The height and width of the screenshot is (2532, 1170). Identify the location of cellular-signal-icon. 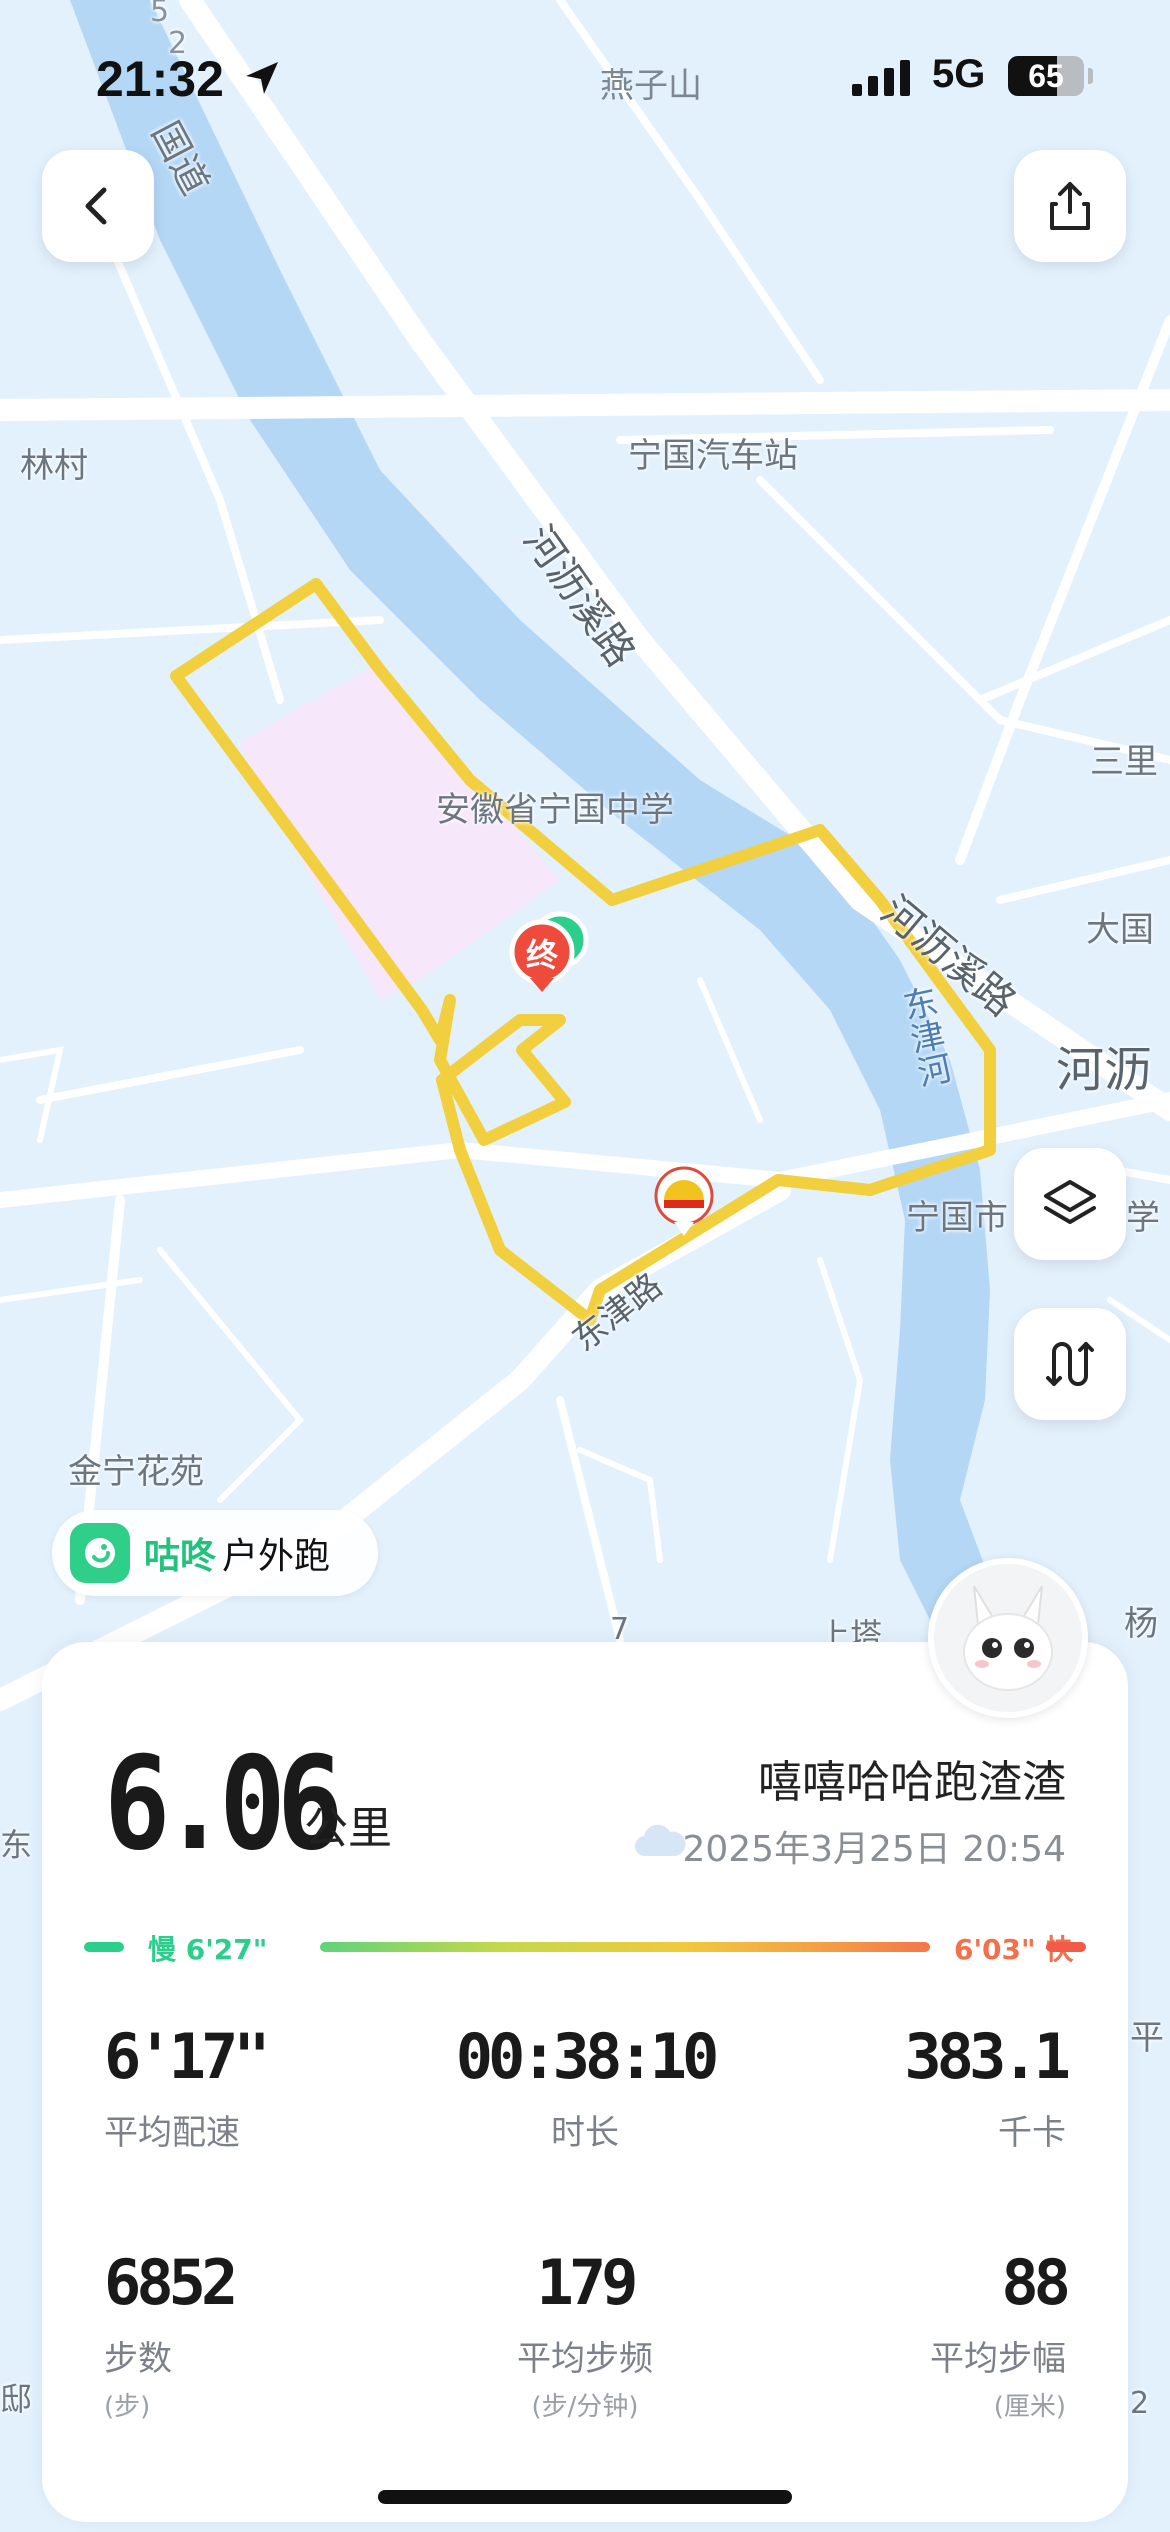
(881, 78).